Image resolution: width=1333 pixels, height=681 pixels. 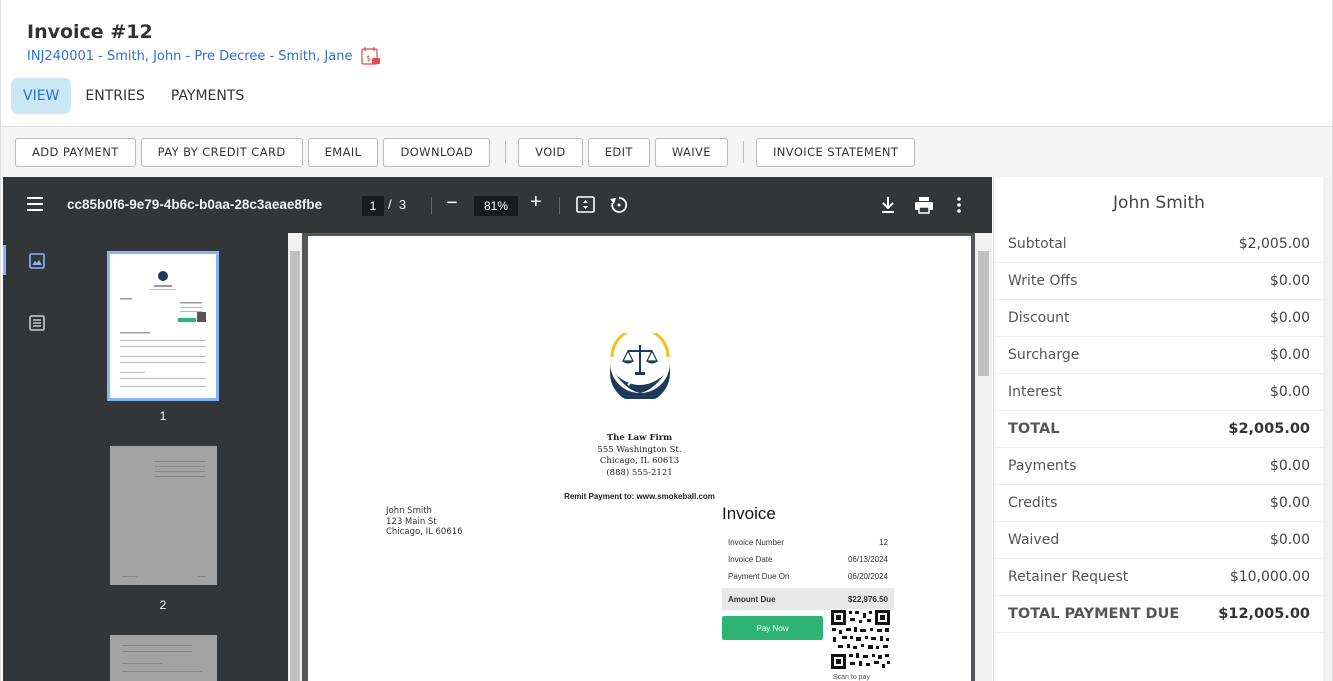 What do you see at coordinates (586, 205) in the screenshot?
I see `fit-page-icon` at bounding box center [586, 205].